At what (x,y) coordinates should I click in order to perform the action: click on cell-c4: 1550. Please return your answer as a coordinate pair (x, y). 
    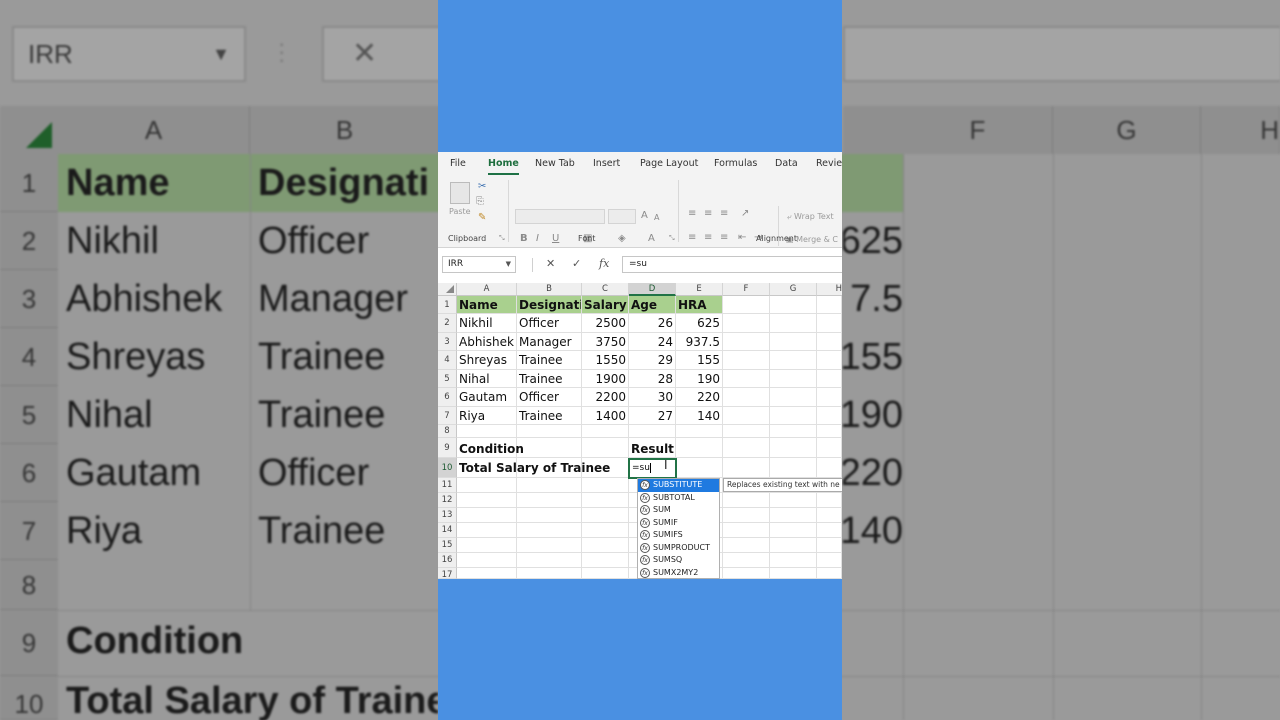
    Looking at the image, I should click on (605, 360).